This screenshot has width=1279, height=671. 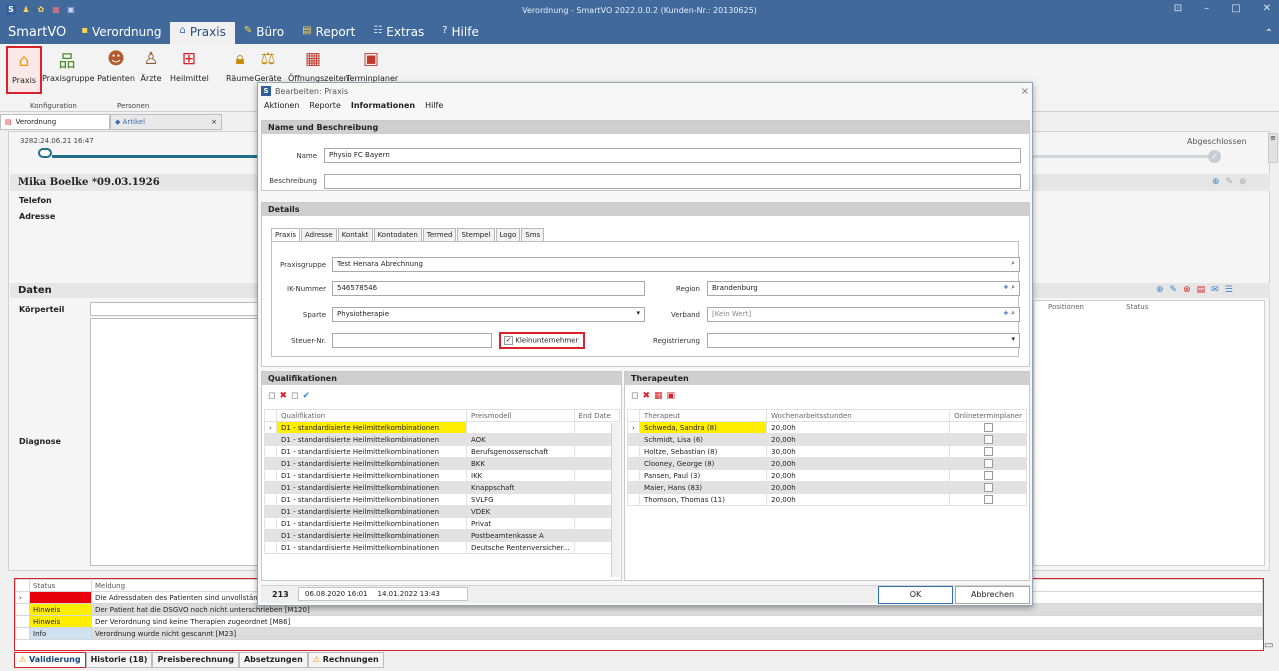 I want to click on ribbon-collapse-icon: ⌃, so click(x=1269, y=33).